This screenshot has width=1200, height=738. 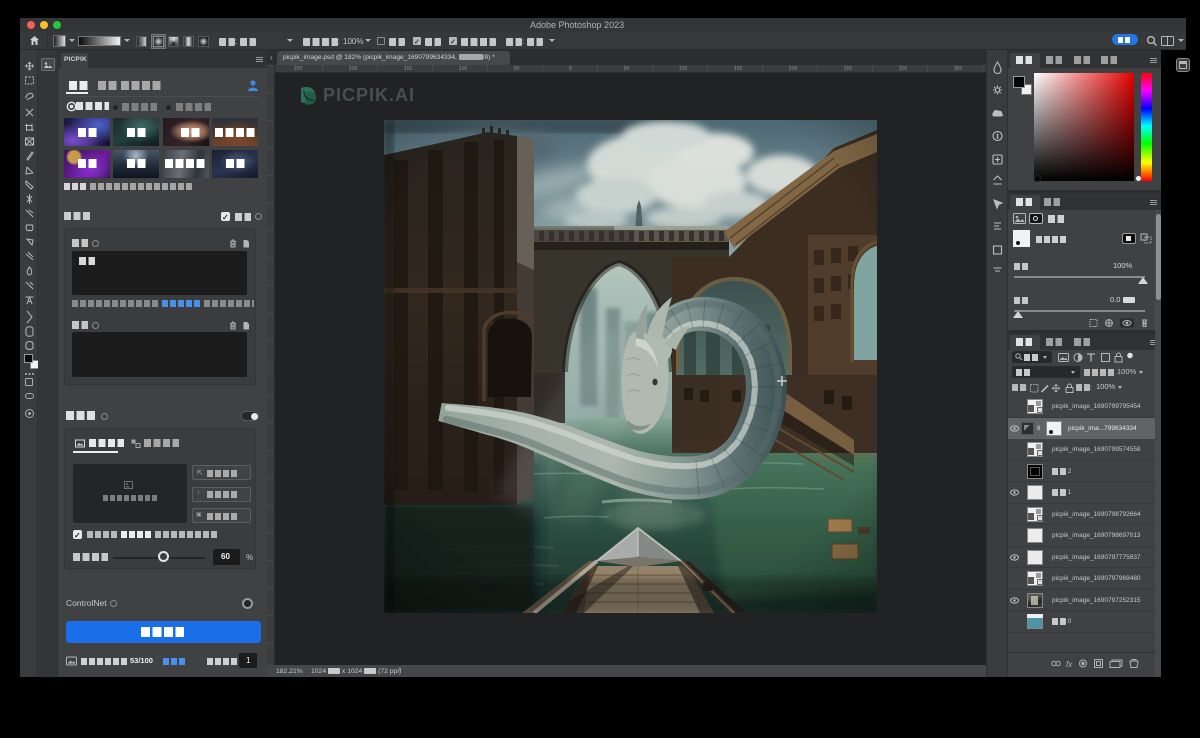 I want to click on svg-text: fx, so click(x=1069, y=664).